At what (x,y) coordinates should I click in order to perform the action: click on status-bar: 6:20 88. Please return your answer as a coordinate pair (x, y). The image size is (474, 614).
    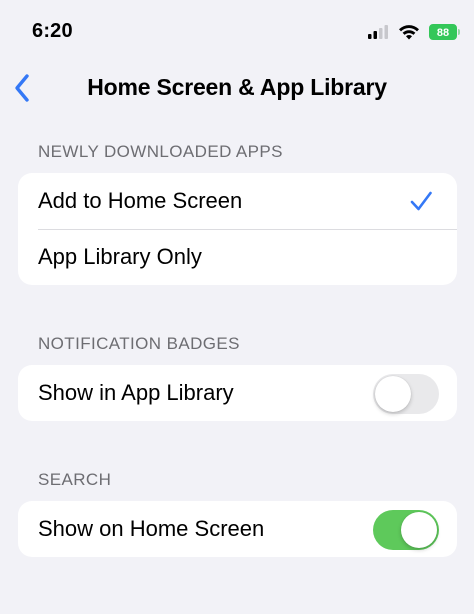
    Looking at the image, I should click on (237, 30).